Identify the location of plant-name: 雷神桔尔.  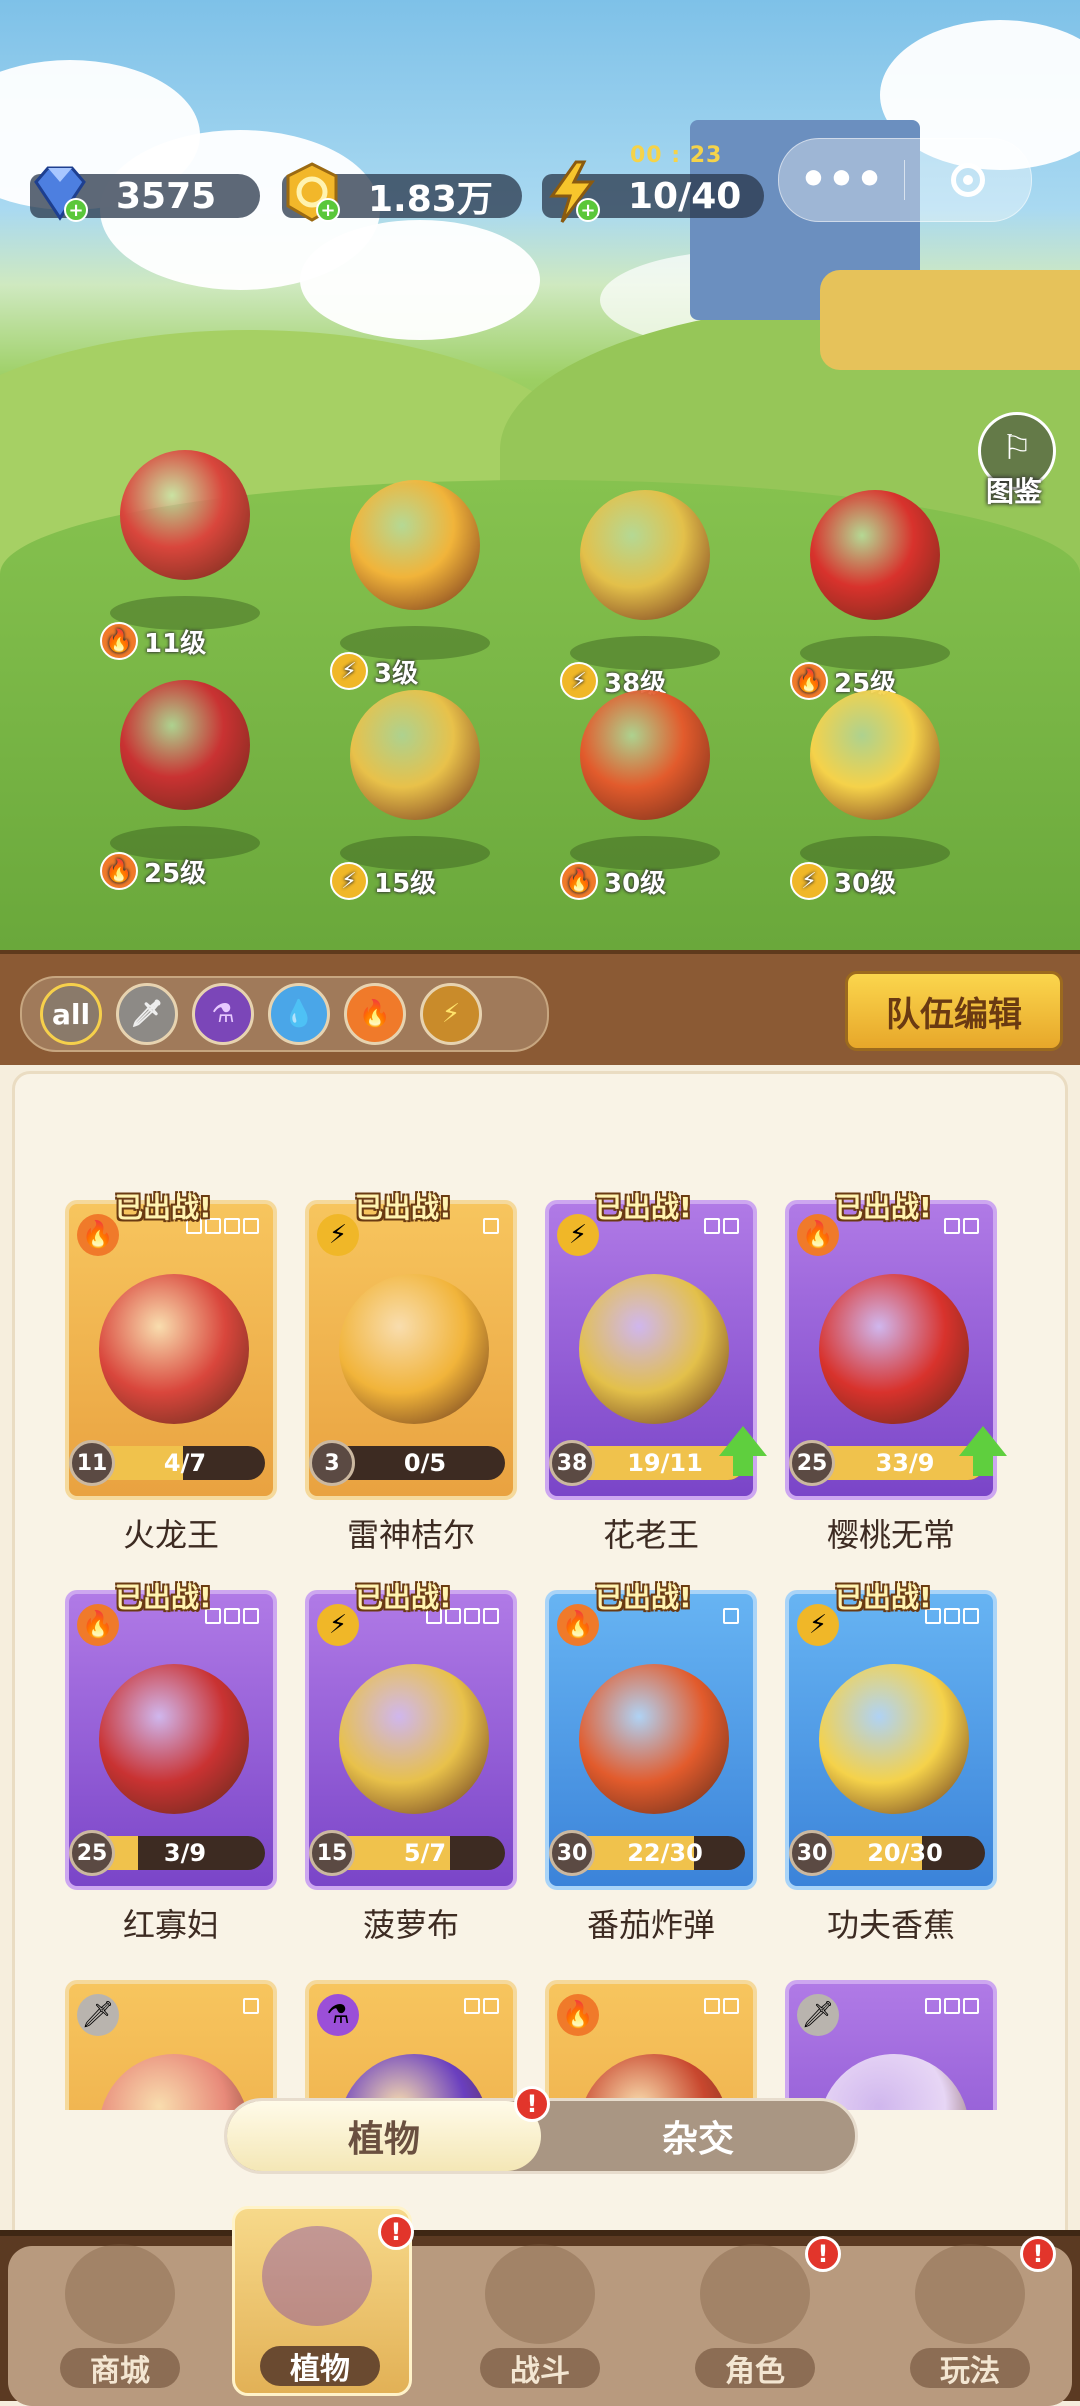
(410, 1535).